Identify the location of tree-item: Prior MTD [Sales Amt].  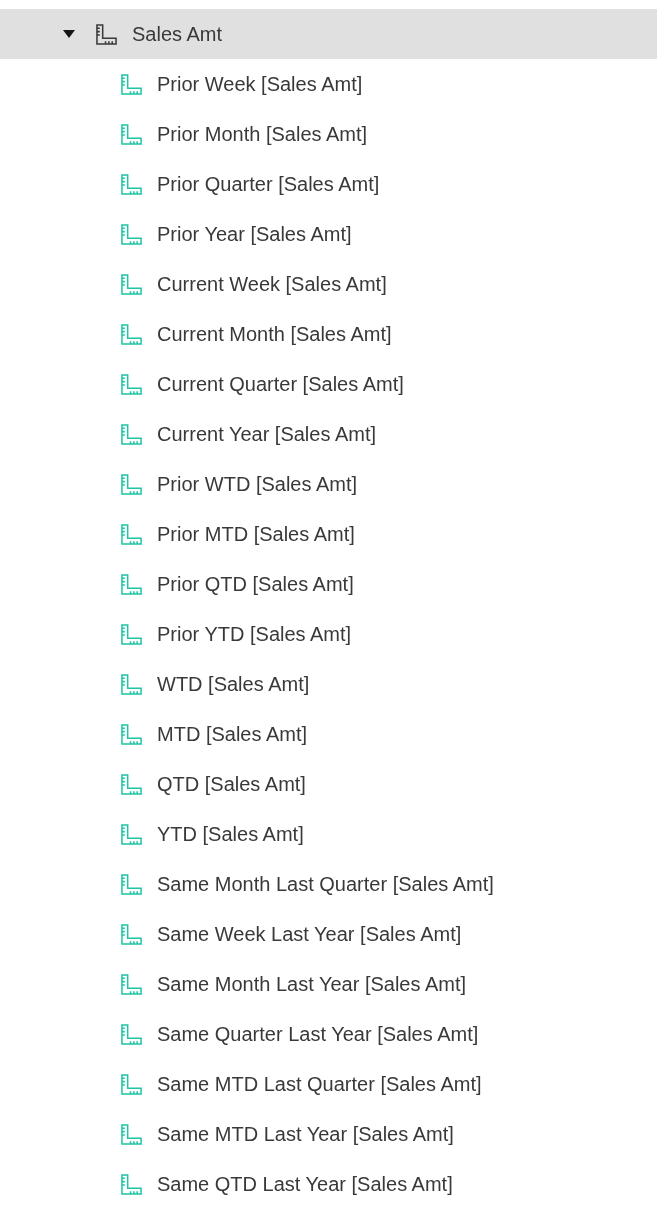
(238, 534).